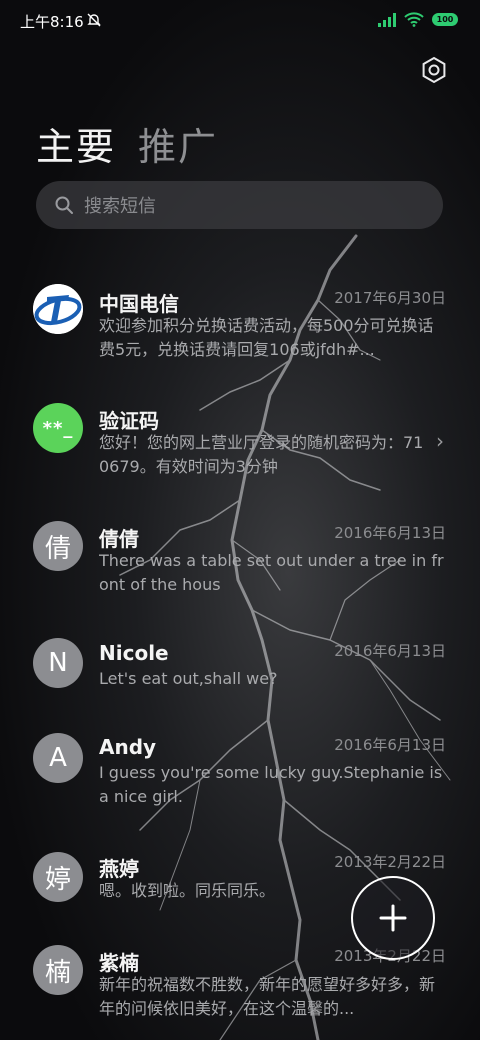 This screenshot has width=480, height=1040. Describe the element at coordinates (58, 970) in the screenshot. I see `avatar: 楠` at that location.